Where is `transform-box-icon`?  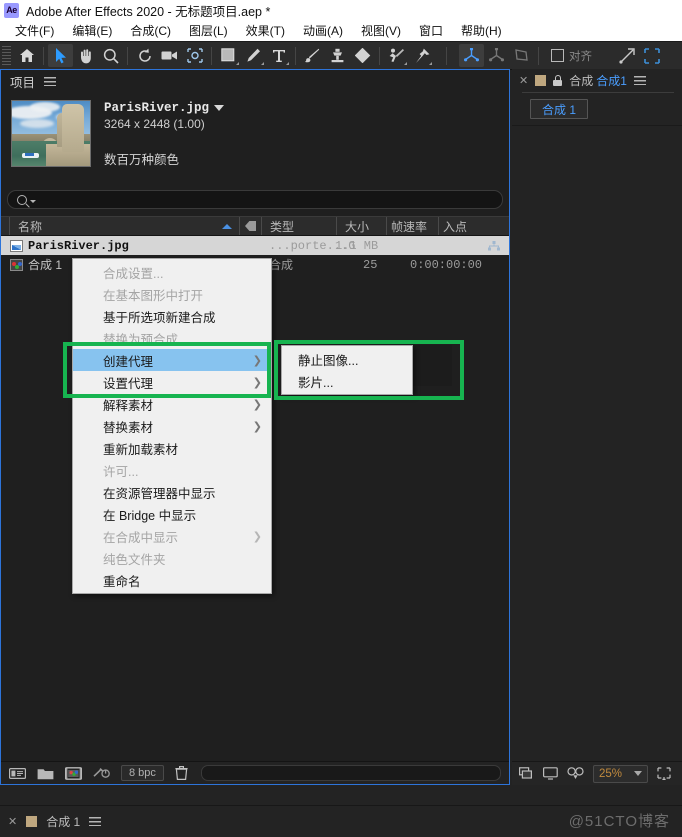 transform-box-icon is located at coordinates (651, 55).